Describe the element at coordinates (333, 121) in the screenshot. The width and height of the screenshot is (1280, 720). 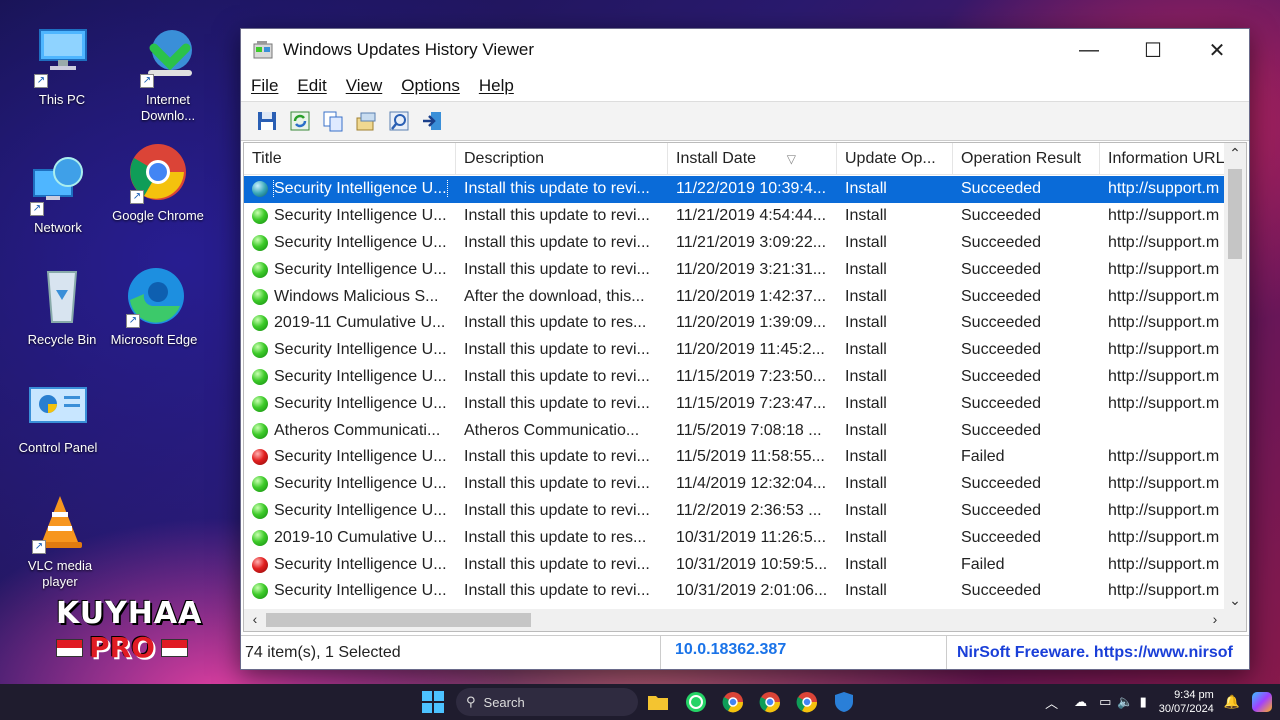
I see `copy-icon` at that location.